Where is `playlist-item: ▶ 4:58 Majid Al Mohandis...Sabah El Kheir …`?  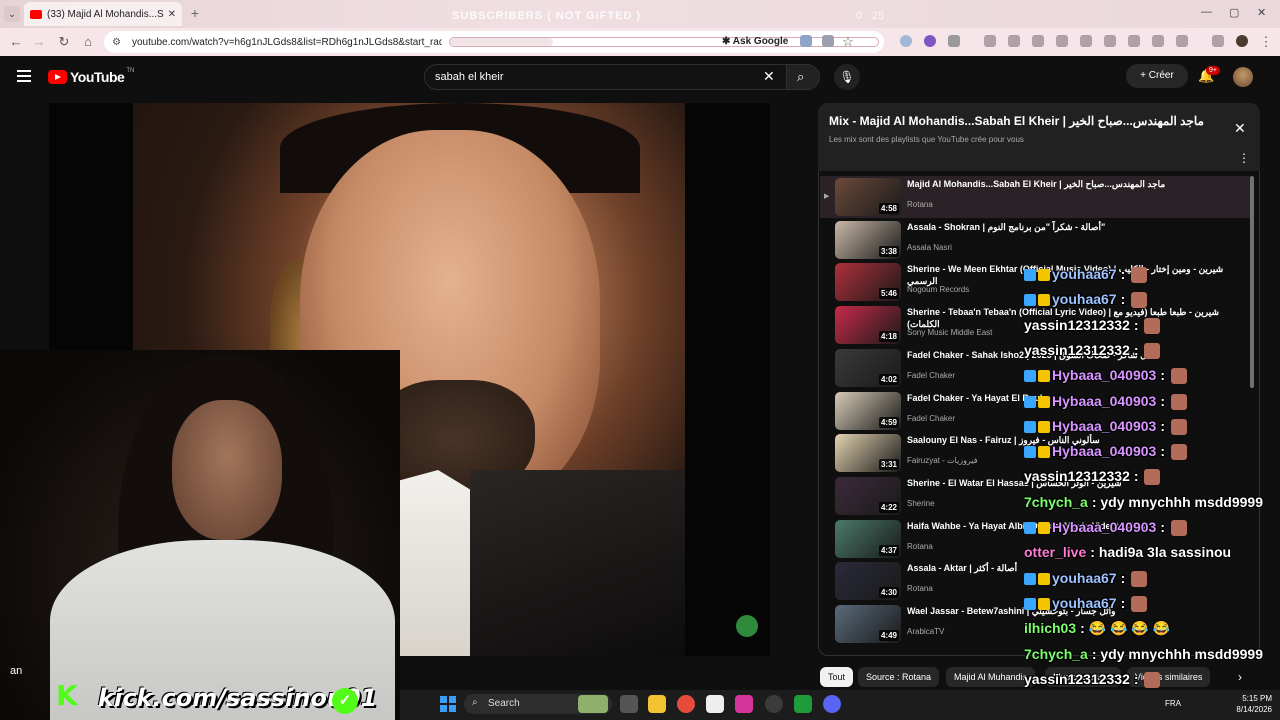 playlist-item: ▶ 4:58 Majid Al Mohandis...Sabah El Kheir … is located at coordinates (1035, 197).